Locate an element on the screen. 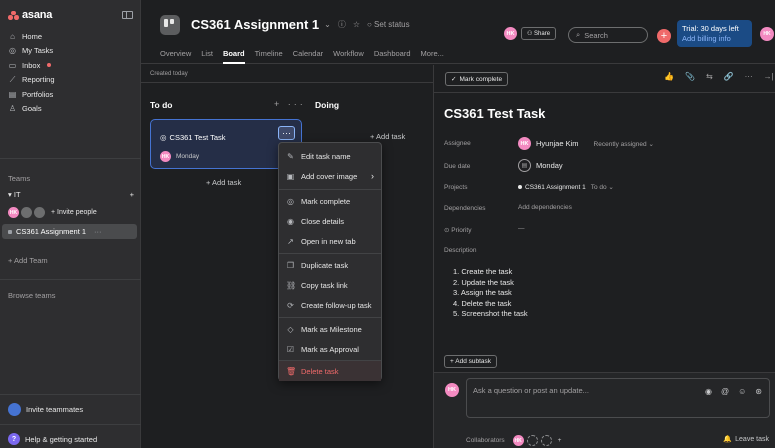  sidebar-item-portfolios: ▤ Portfolios is located at coordinates (70, 94).